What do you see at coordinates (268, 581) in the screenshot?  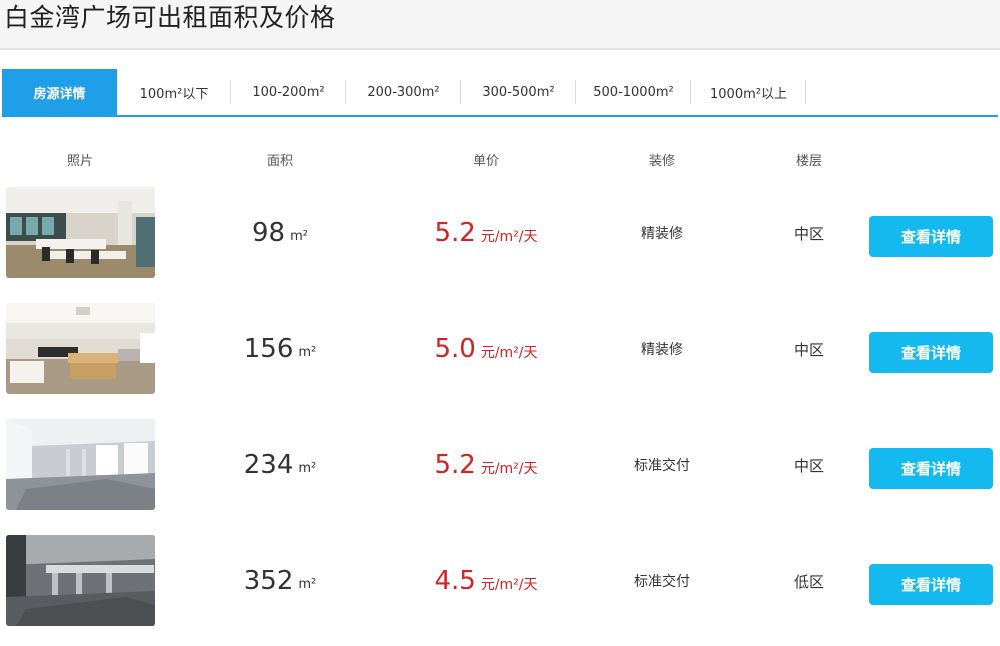 I see `area-value: 352` at bounding box center [268, 581].